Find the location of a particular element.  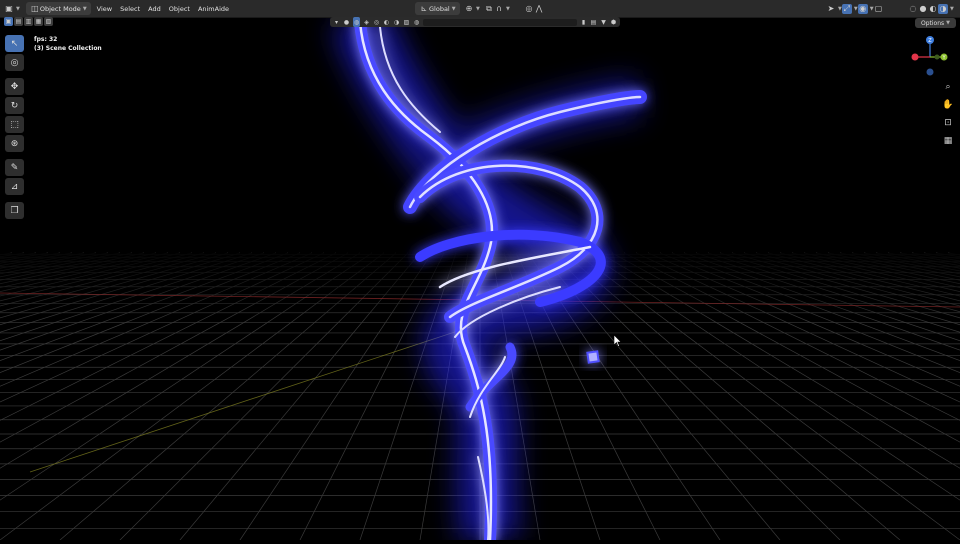

filter-icon: ▾ is located at coordinates (336, 22).